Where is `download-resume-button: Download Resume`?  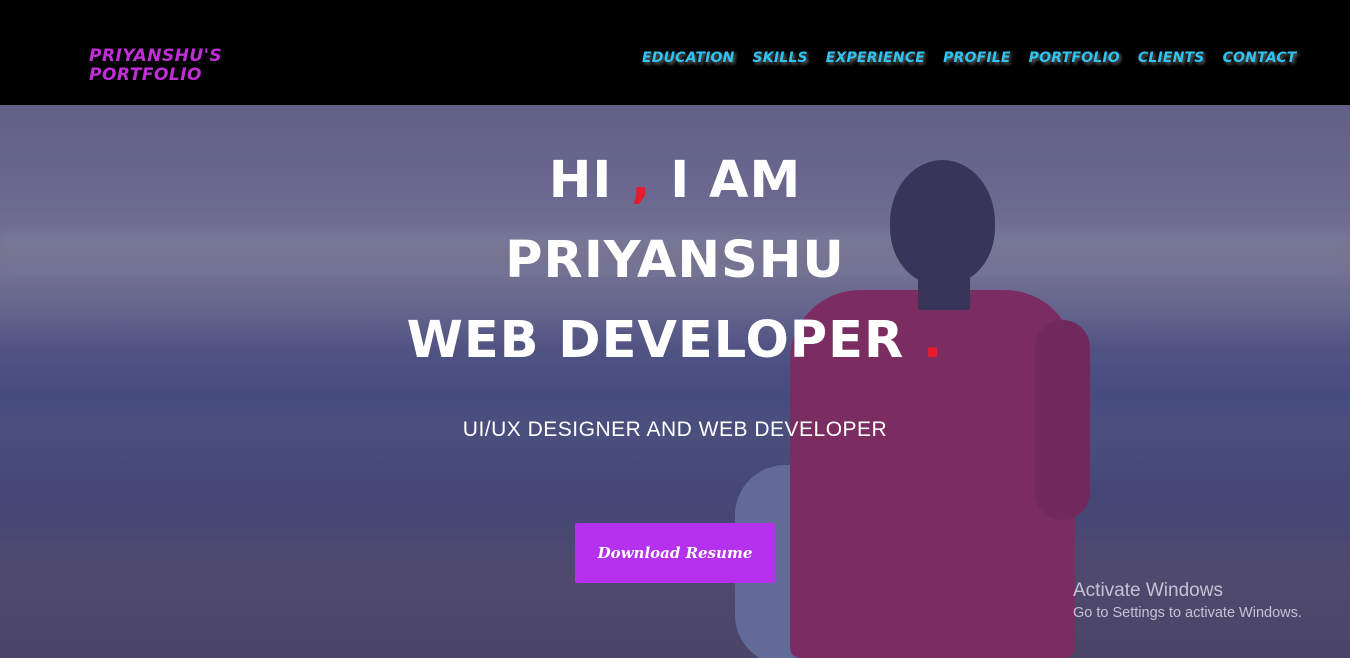
download-resume-button: Download Resume is located at coordinates (675, 553).